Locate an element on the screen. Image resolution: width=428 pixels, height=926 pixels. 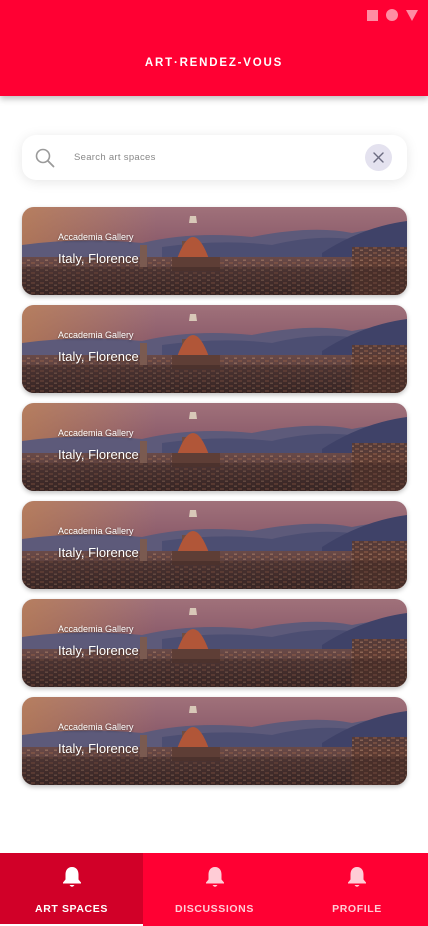
bottom-nav: ART SPACES DISCUSSIONS PROFILE is located at coordinates (214, 889).